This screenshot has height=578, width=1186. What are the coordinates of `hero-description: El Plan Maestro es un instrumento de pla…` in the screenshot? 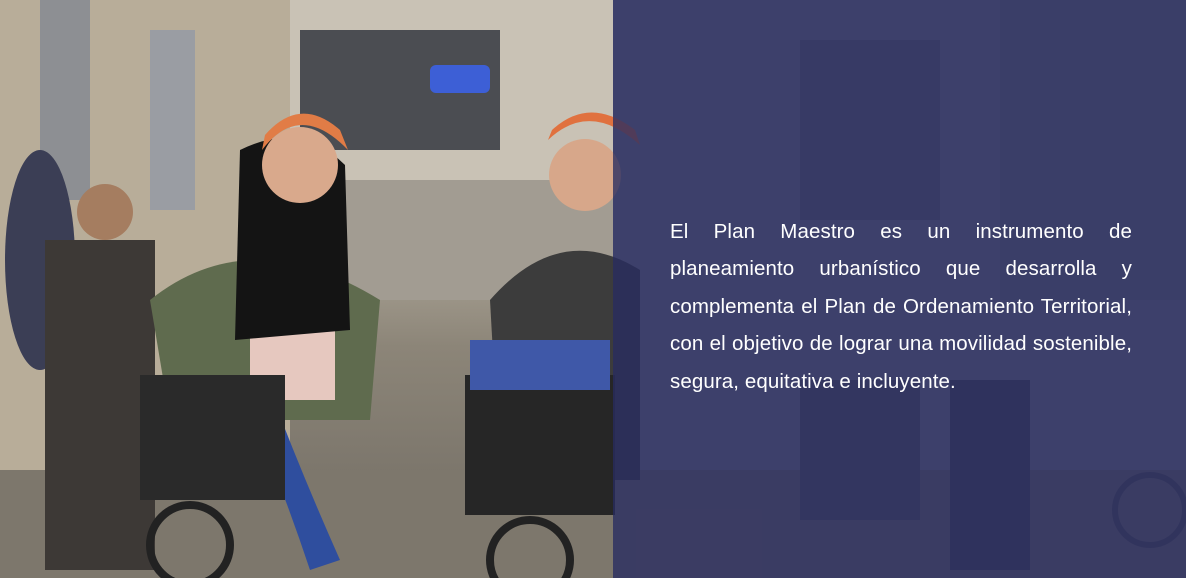 It's located at (901, 306).